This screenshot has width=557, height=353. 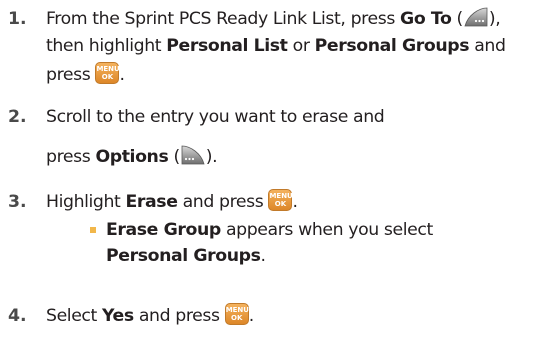 What do you see at coordinates (17, 19) in the screenshot?
I see `step-number: 1.` at bounding box center [17, 19].